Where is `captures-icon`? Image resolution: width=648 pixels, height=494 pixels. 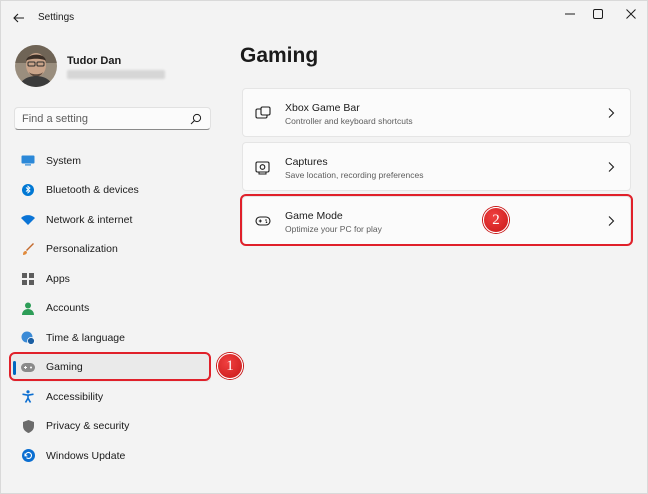 captures-icon is located at coordinates (262, 168).